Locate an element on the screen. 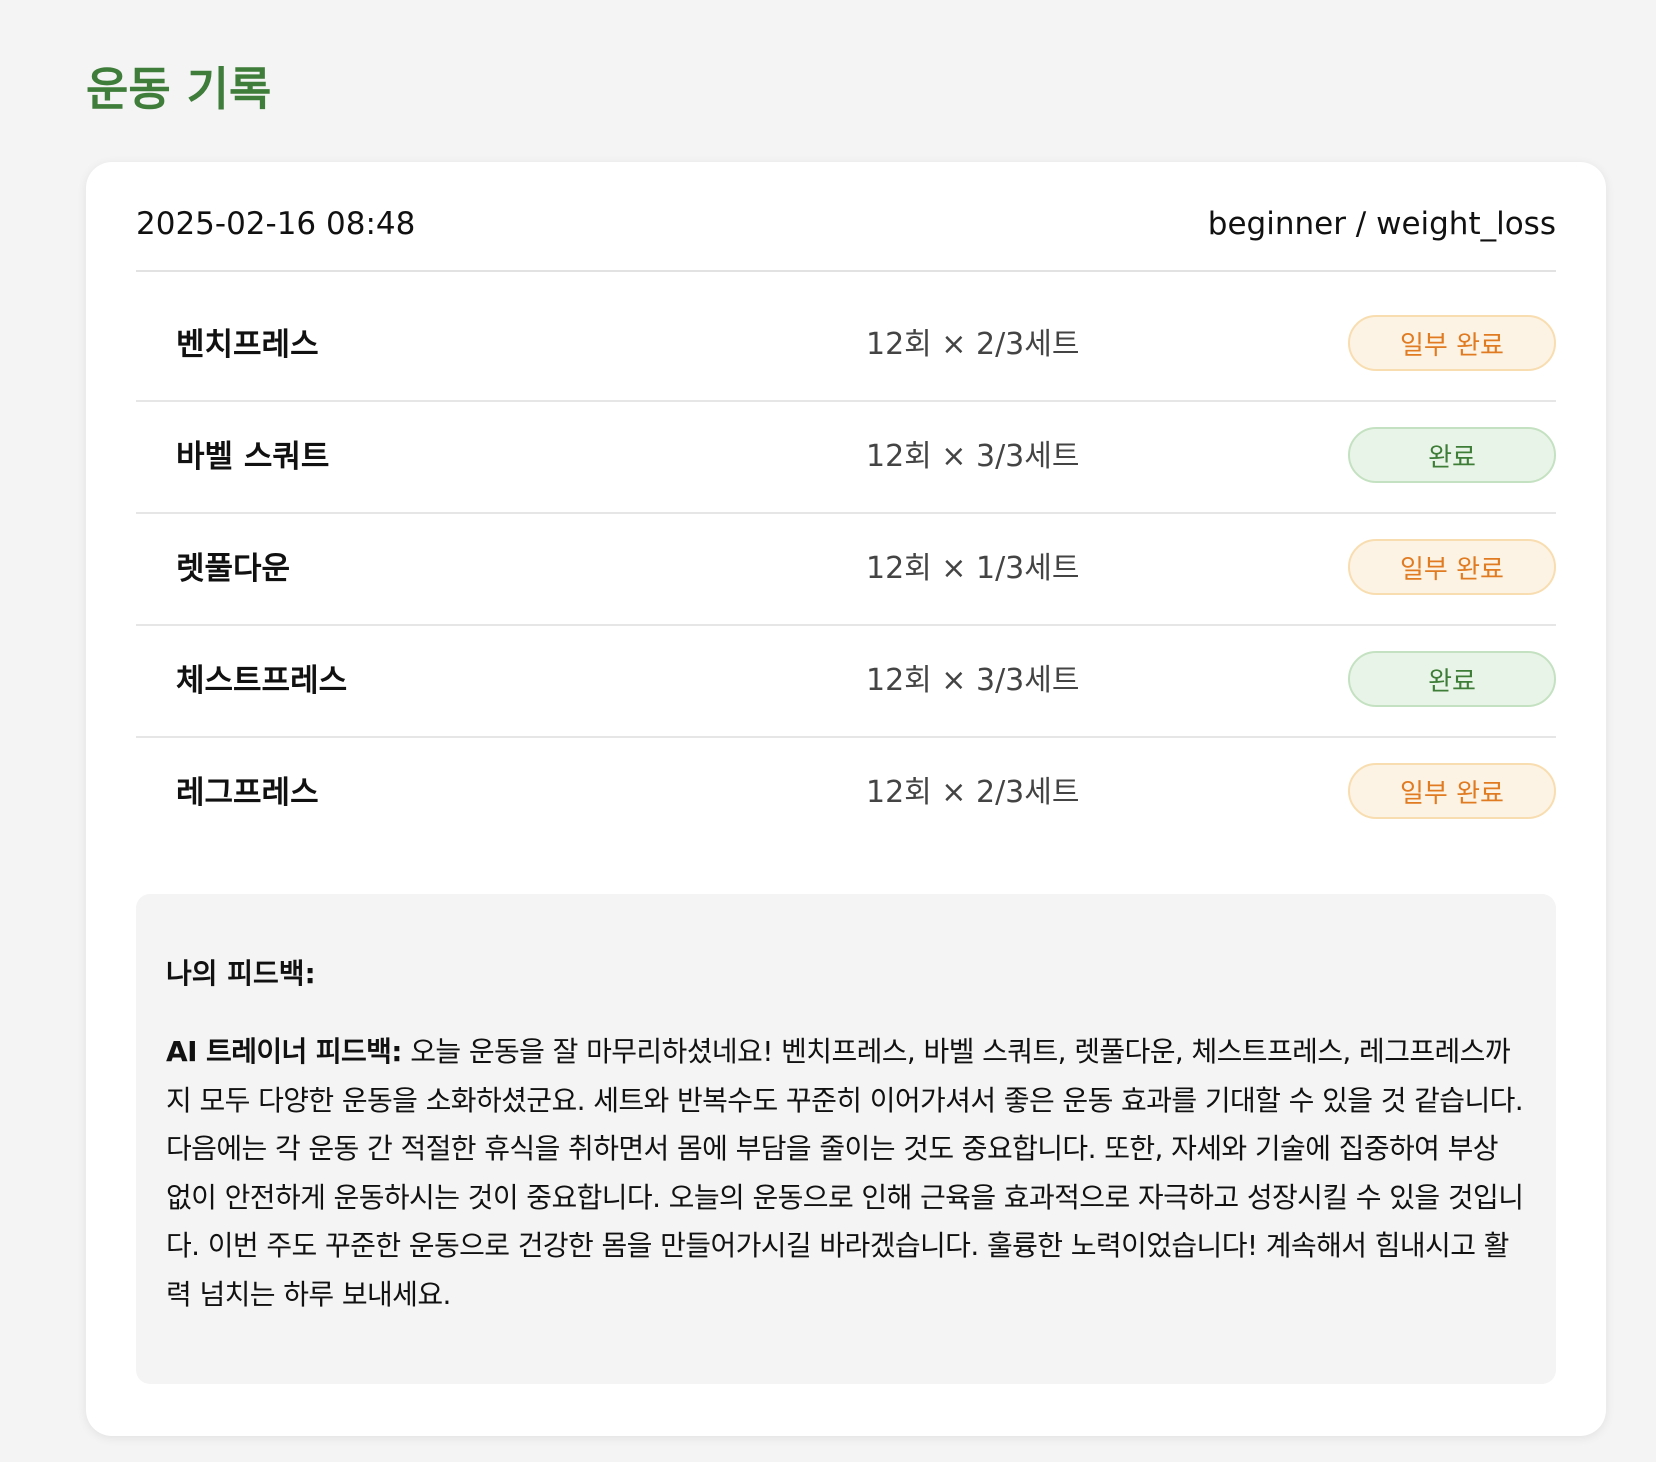 Image resolution: width=1656 pixels, height=1462 pixels. exercise-reps: 12회 × 1/3세트 is located at coordinates (973, 568).